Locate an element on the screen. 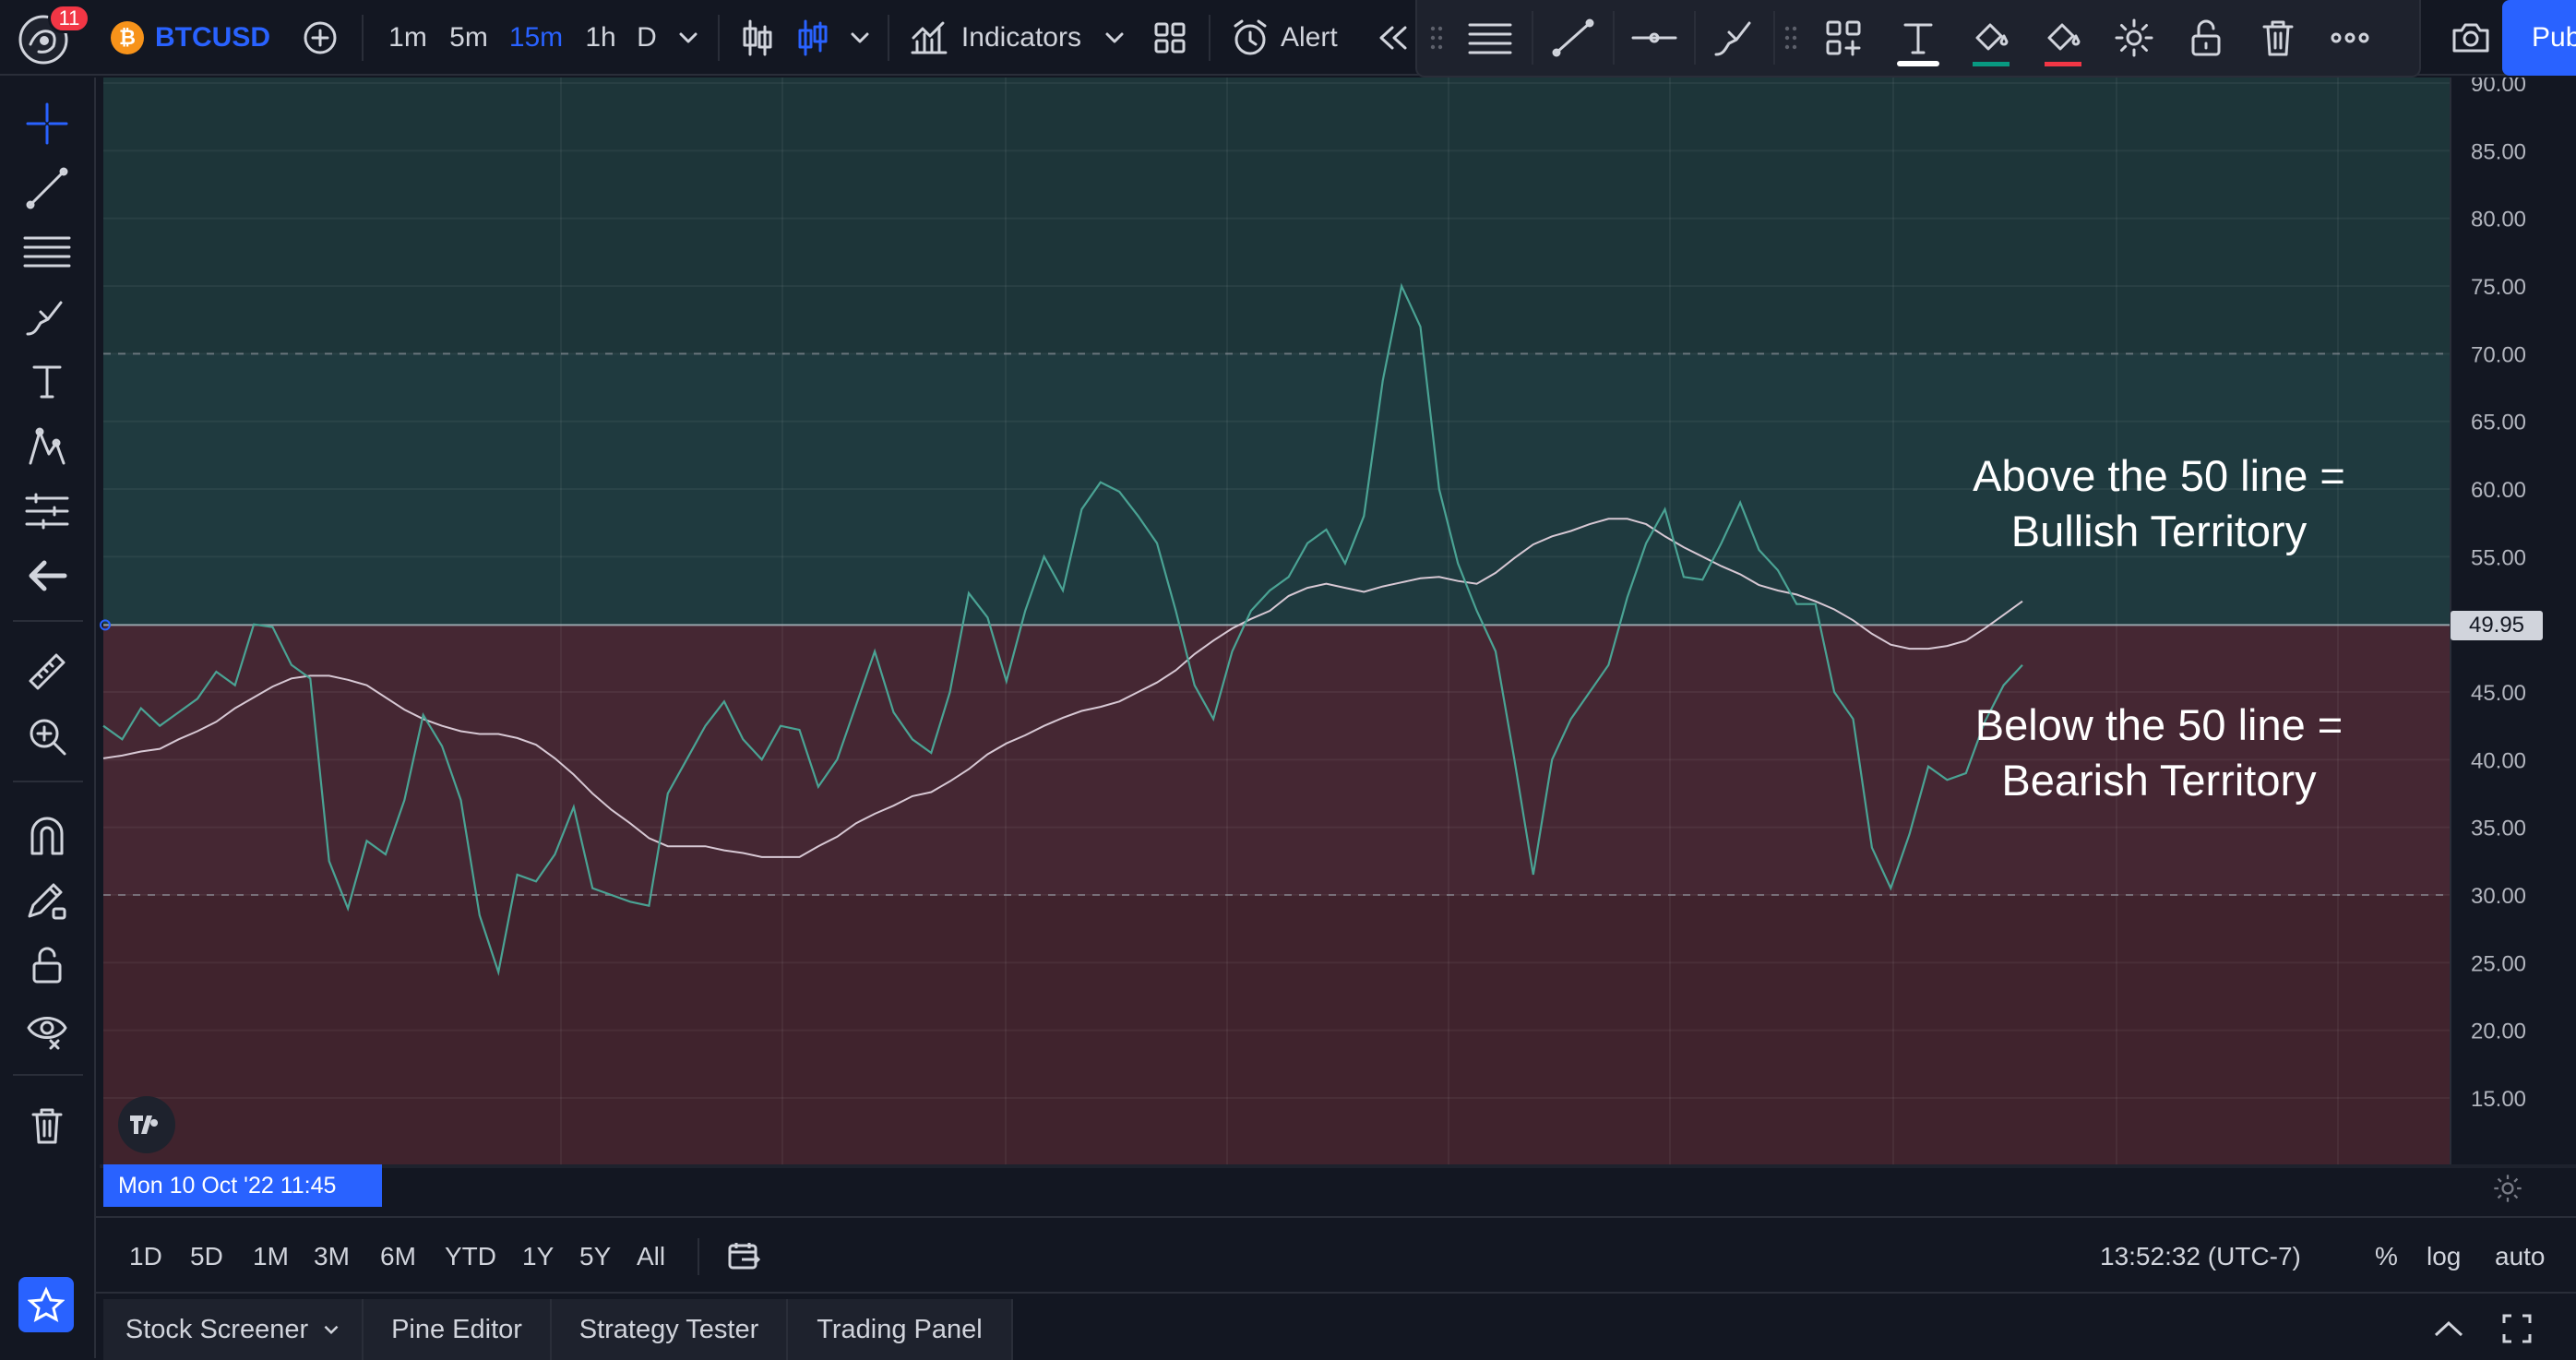 The height and width of the screenshot is (1360, 2576). intervals-dropdown is located at coordinates (688, 38).